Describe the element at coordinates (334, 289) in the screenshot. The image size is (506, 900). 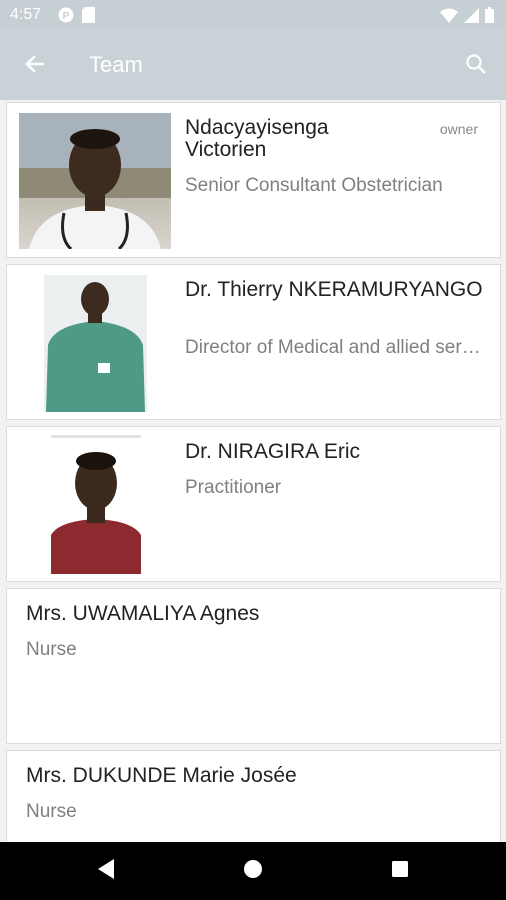
I see `member-name: Dr. Thierry NKERAMURYANGO` at that location.